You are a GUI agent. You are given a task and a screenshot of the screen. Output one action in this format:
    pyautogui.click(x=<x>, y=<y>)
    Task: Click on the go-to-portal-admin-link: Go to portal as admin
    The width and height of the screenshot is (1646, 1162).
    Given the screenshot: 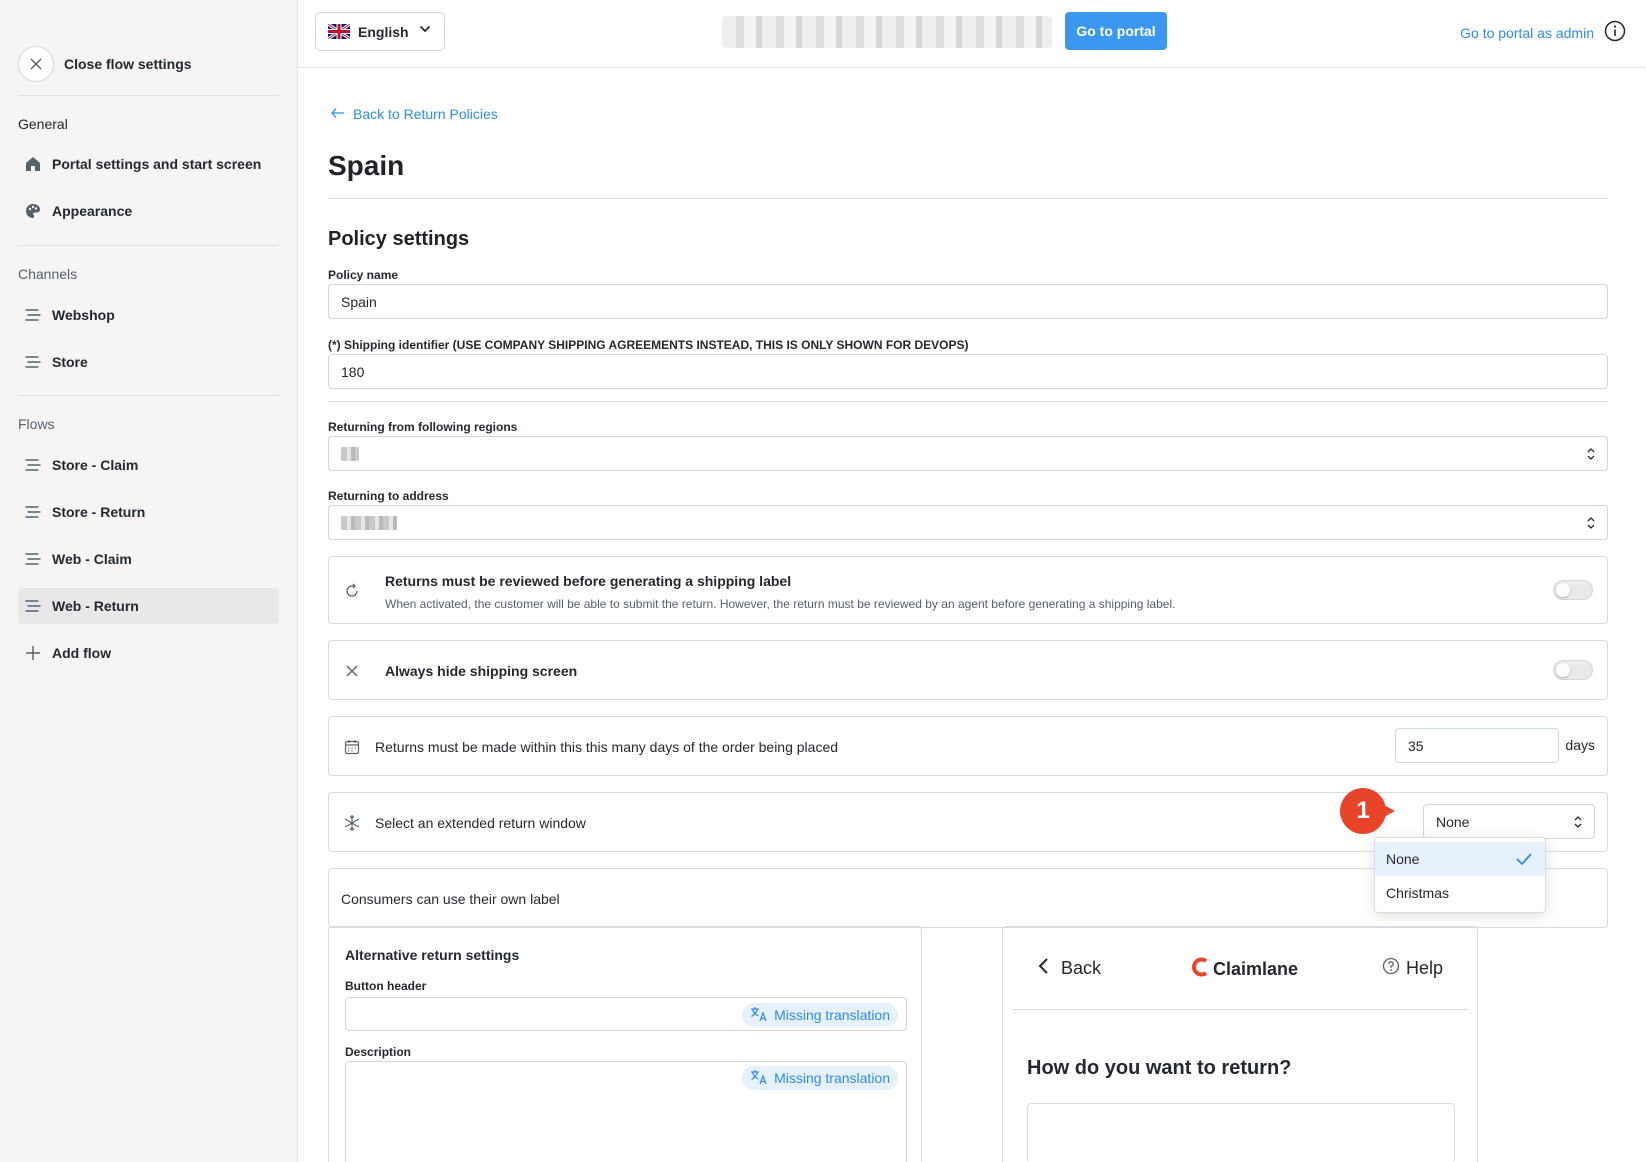 What is the action you would take?
    pyautogui.click(x=1527, y=33)
    